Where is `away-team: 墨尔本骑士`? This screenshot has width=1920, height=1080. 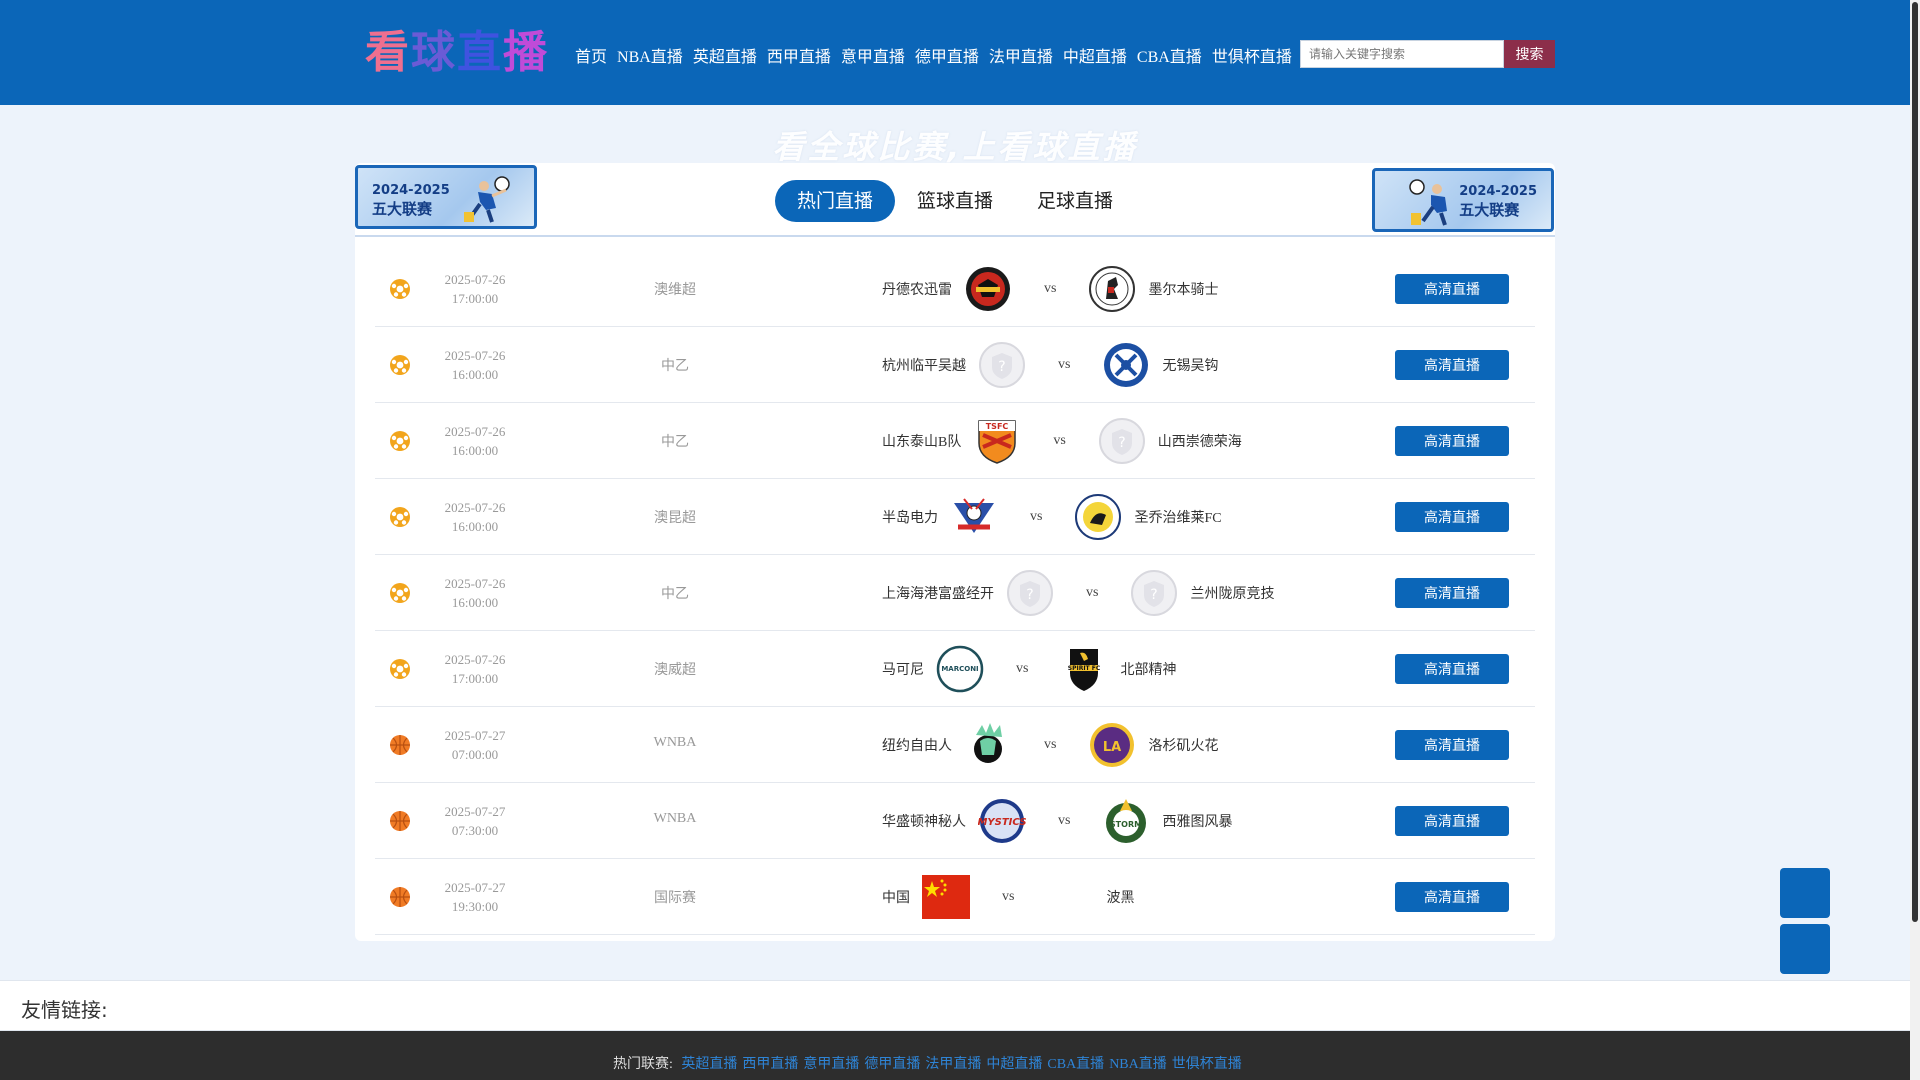
away-team: 墨尔本骑士 is located at coordinates (1183, 290).